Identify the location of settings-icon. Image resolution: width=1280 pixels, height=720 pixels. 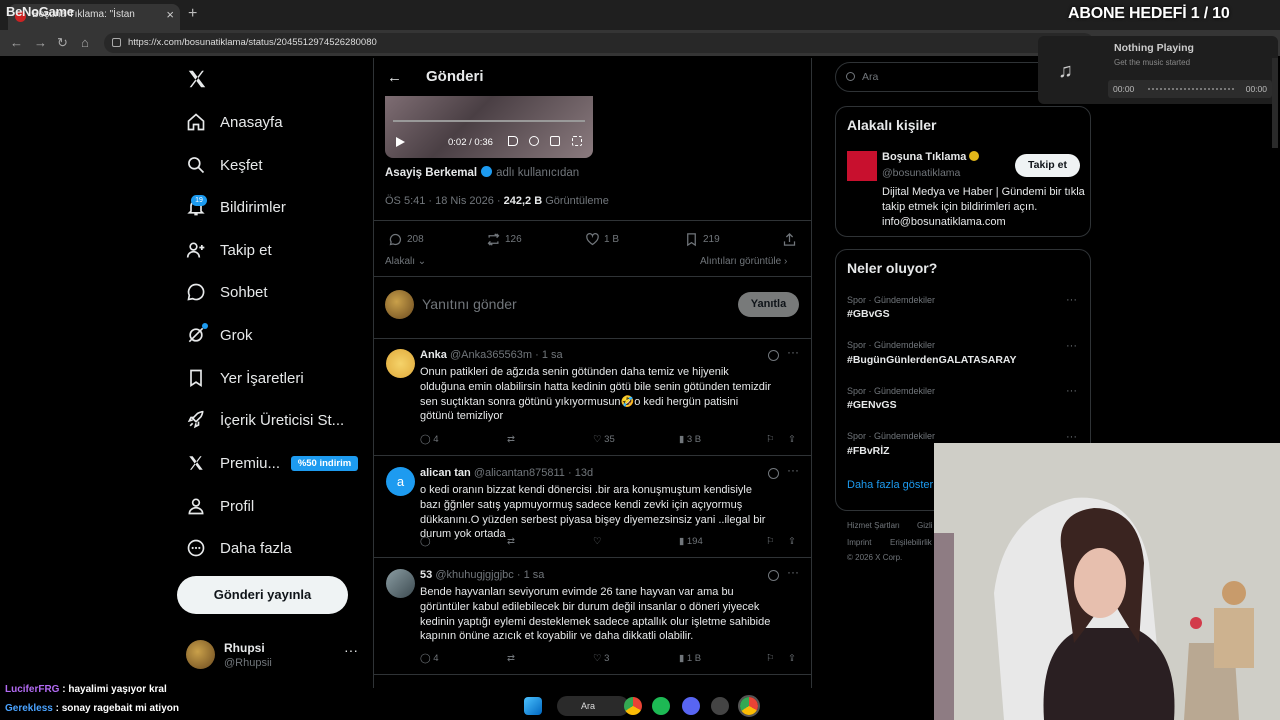
(534, 141).